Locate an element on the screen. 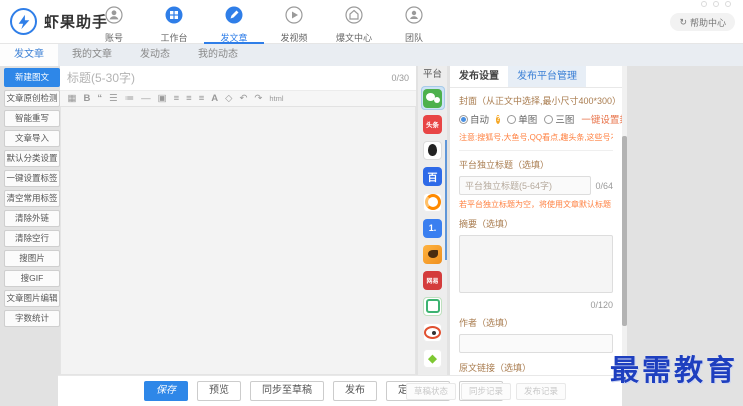 The width and height of the screenshot is (743, 406). nav-item-hot-center: 爆文中心 is located at coordinates (354, 24).